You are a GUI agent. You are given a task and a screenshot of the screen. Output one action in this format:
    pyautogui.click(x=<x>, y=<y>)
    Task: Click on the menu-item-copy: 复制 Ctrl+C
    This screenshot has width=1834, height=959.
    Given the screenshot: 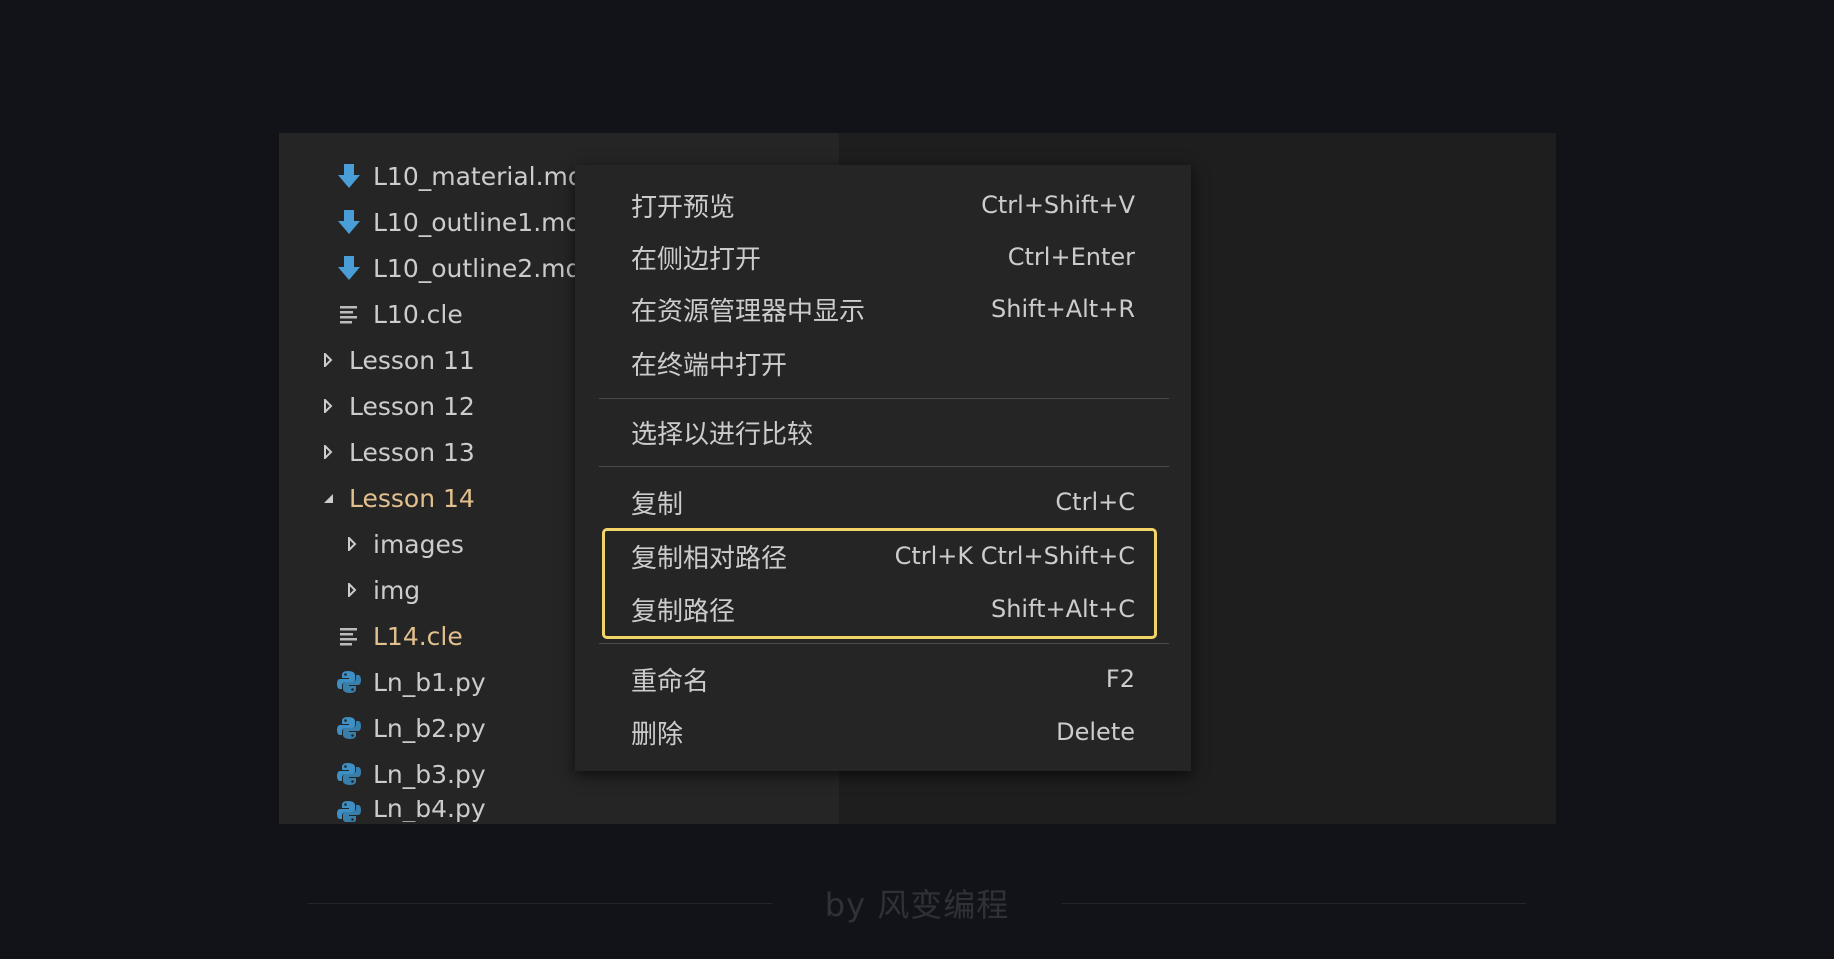 What is the action you would take?
    pyautogui.click(x=883, y=502)
    